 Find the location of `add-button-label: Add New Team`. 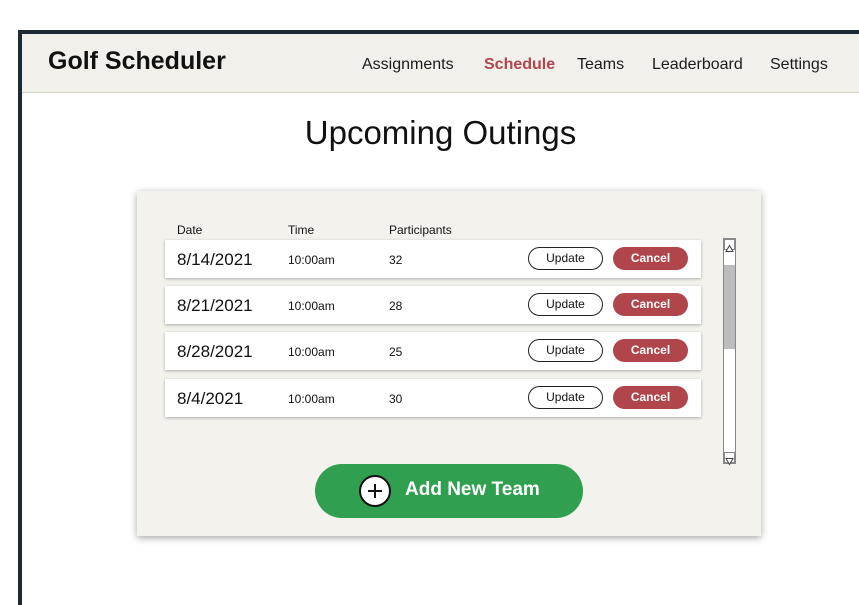

add-button-label: Add New Team is located at coordinates (472, 489).